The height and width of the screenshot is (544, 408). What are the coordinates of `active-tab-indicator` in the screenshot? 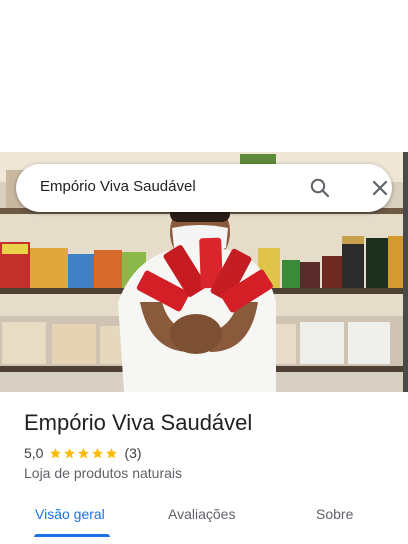 It's located at (72, 535).